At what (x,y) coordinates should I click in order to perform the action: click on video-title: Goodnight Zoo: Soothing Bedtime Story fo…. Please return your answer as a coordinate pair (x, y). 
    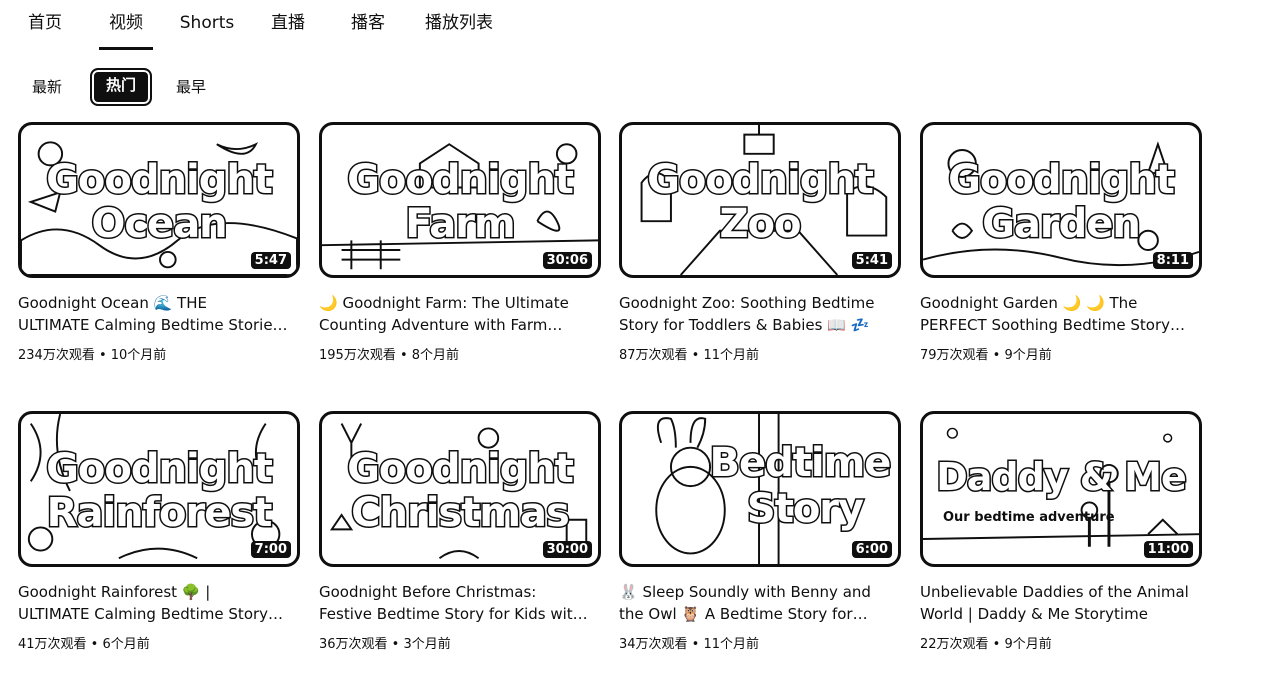
    Looking at the image, I should click on (754, 314).